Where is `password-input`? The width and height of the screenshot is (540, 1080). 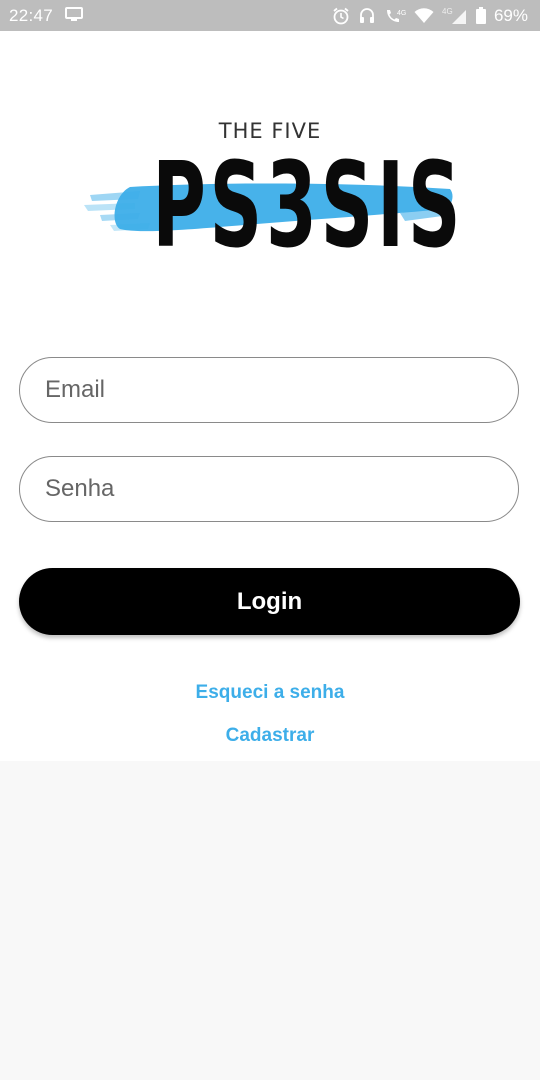 password-input is located at coordinates (269, 489).